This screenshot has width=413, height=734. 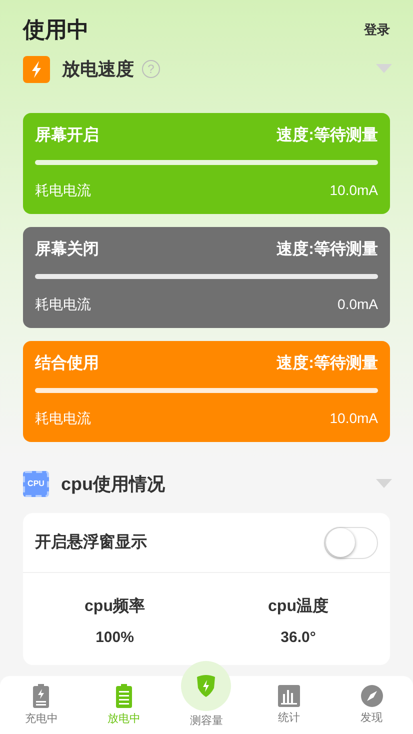 I want to click on stat-label: cpu温度, so click(x=298, y=606).